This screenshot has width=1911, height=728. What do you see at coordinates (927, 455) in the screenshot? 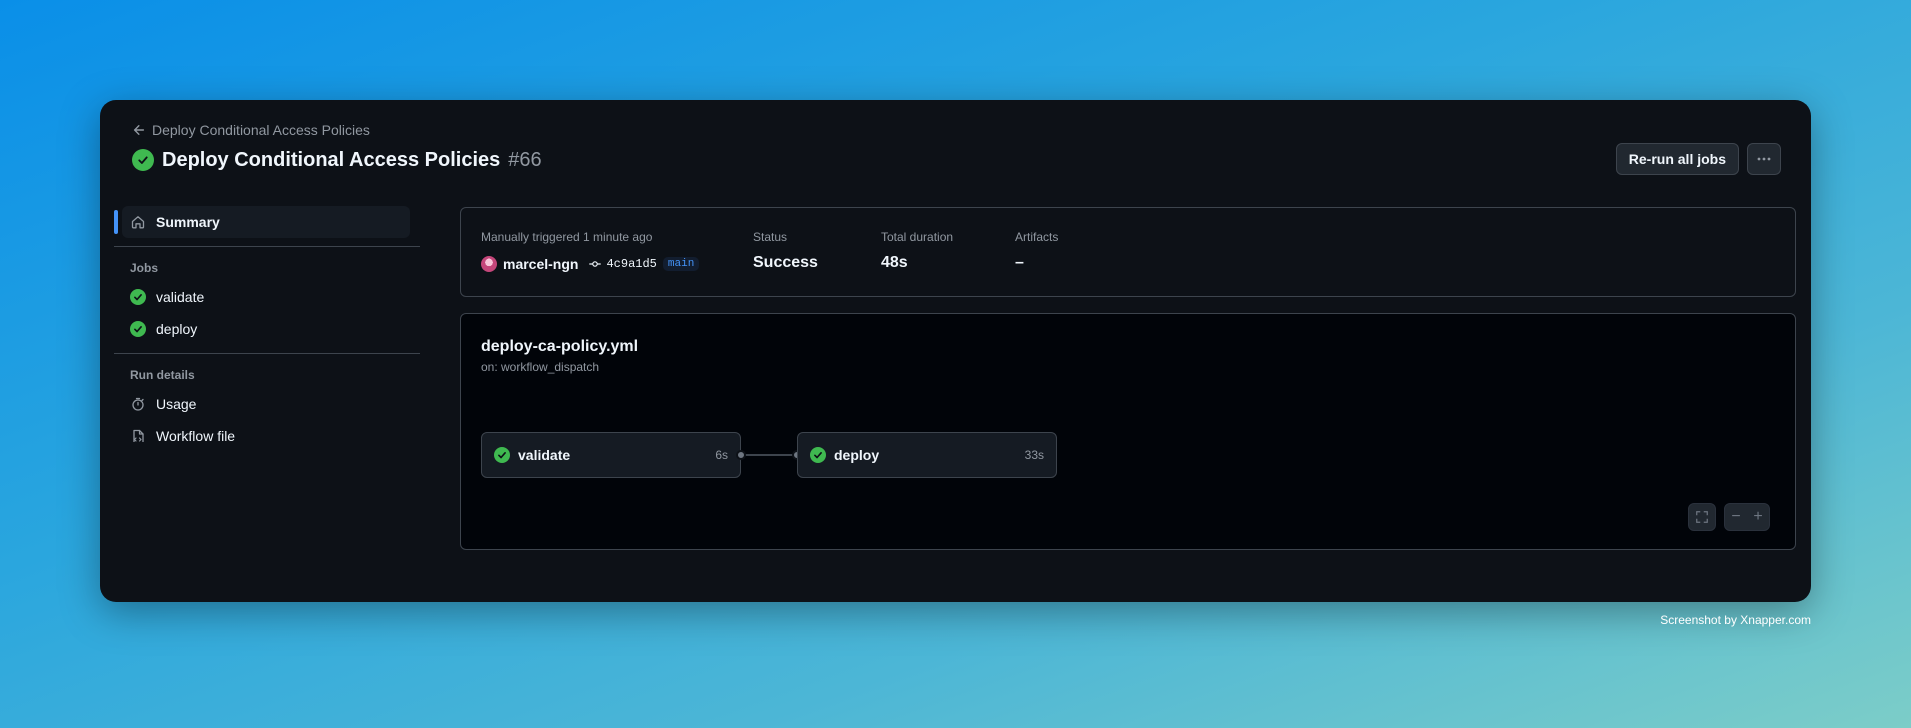
I see `job-node-deploy: deploy 33s` at bounding box center [927, 455].